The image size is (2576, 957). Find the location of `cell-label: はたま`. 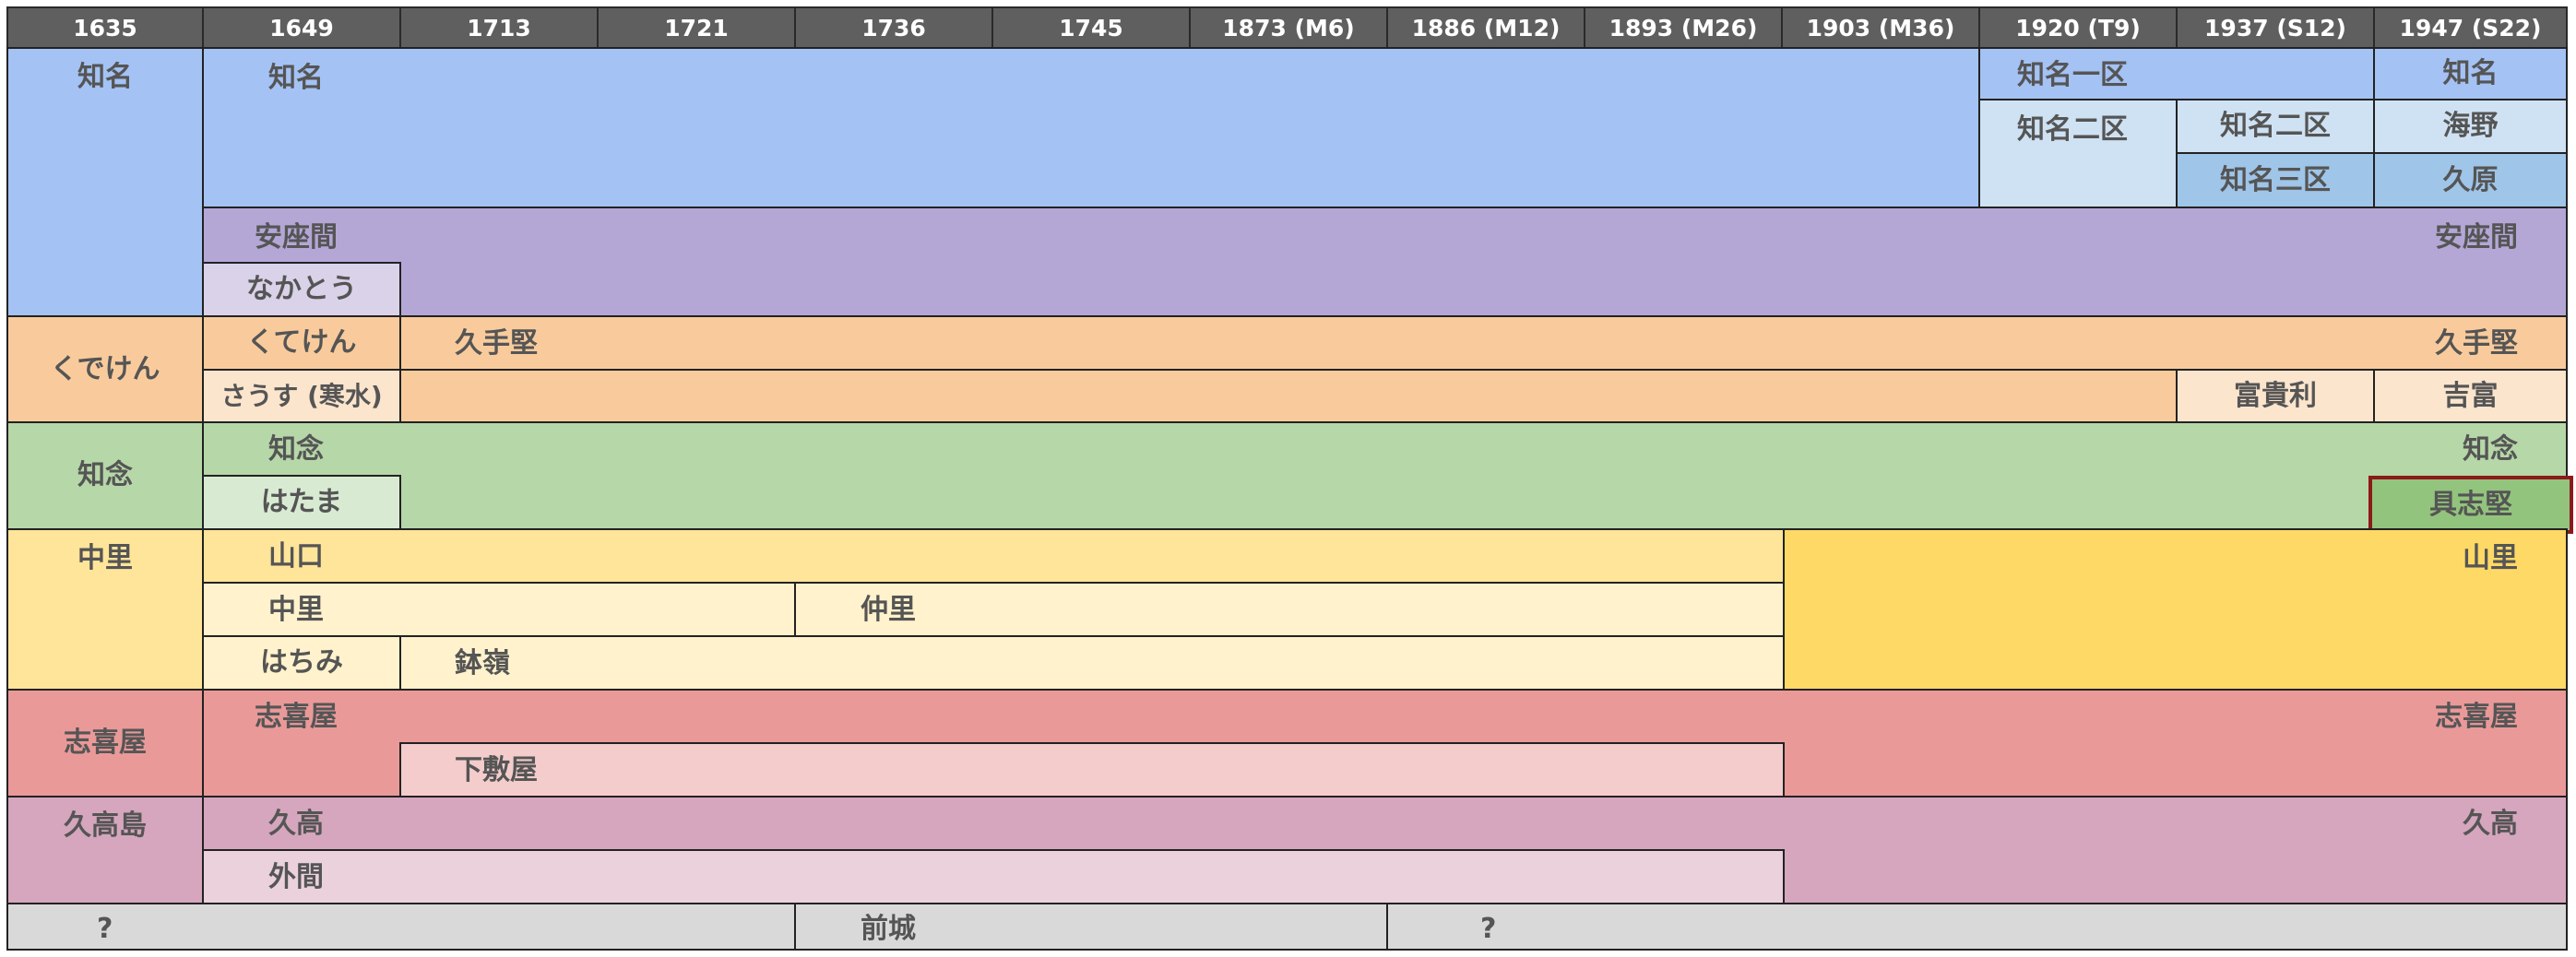

cell-label: はたま is located at coordinates (301, 502).